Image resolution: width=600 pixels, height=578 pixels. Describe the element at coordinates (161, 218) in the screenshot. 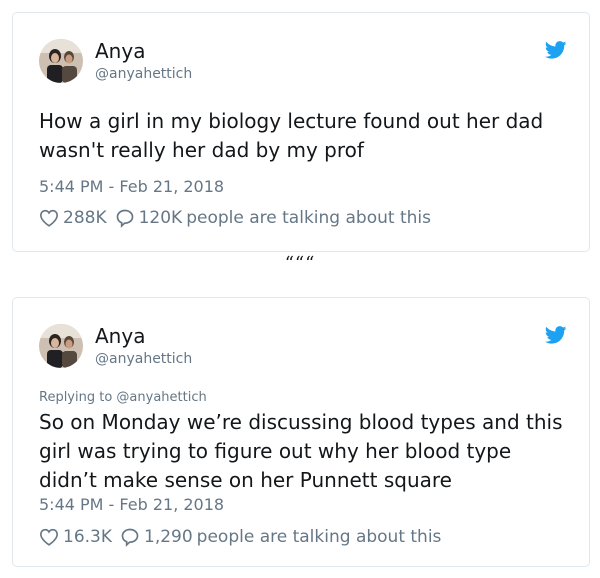

I see `reply-count: 120K` at that location.